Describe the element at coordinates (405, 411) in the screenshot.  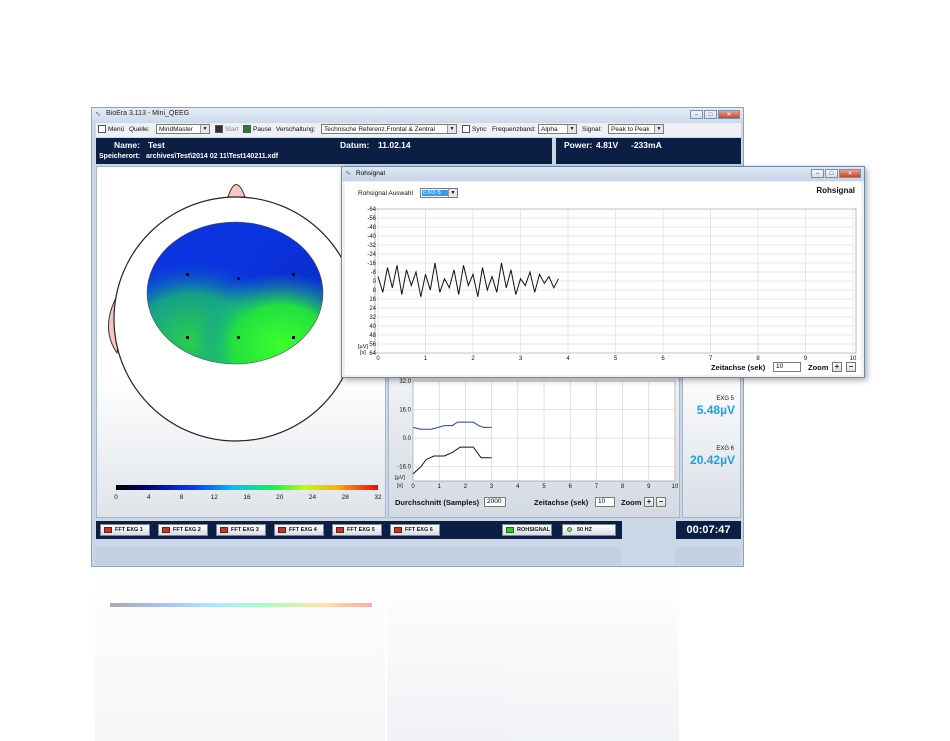
I see `y-tick-label: 16.0` at that location.